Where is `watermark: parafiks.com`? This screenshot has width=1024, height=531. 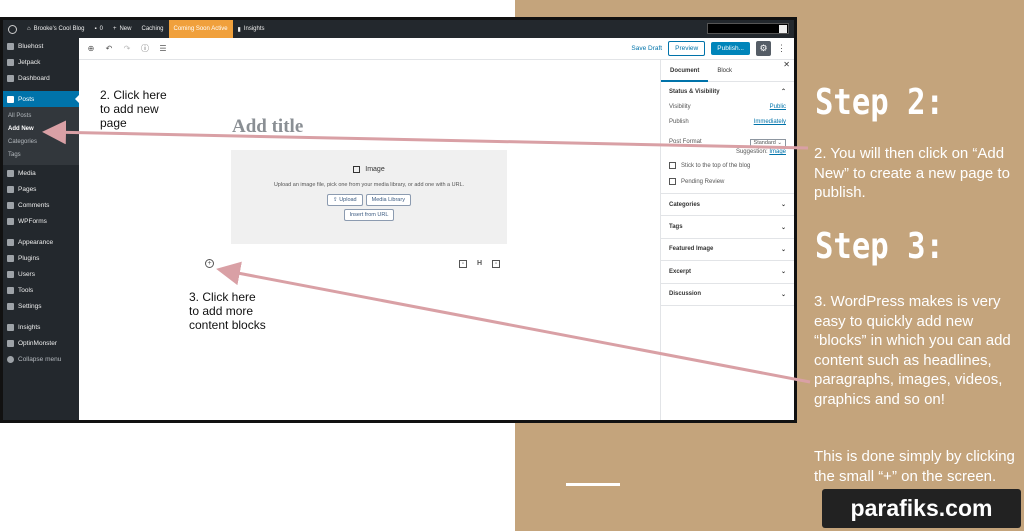 watermark: parafiks.com is located at coordinates (921, 508).